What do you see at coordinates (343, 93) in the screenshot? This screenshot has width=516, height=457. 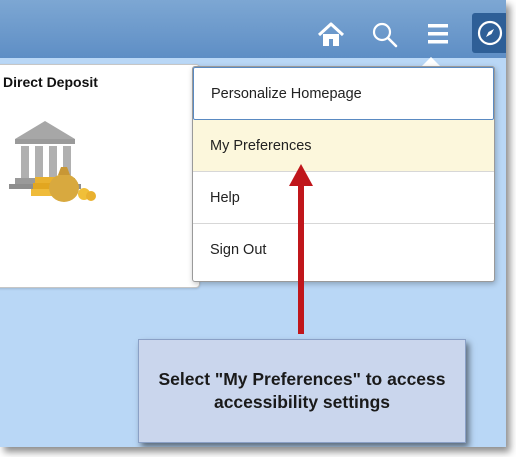 I see `menu-item-personalize-homepage: Personalize Homepage` at bounding box center [343, 93].